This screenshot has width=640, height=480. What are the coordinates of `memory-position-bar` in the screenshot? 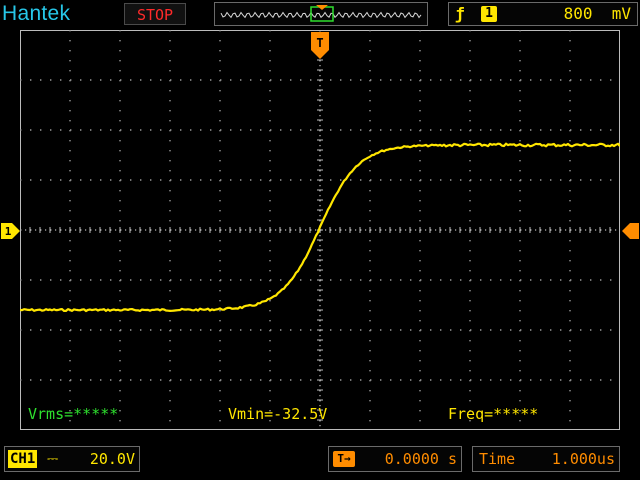 It's located at (321, 14).